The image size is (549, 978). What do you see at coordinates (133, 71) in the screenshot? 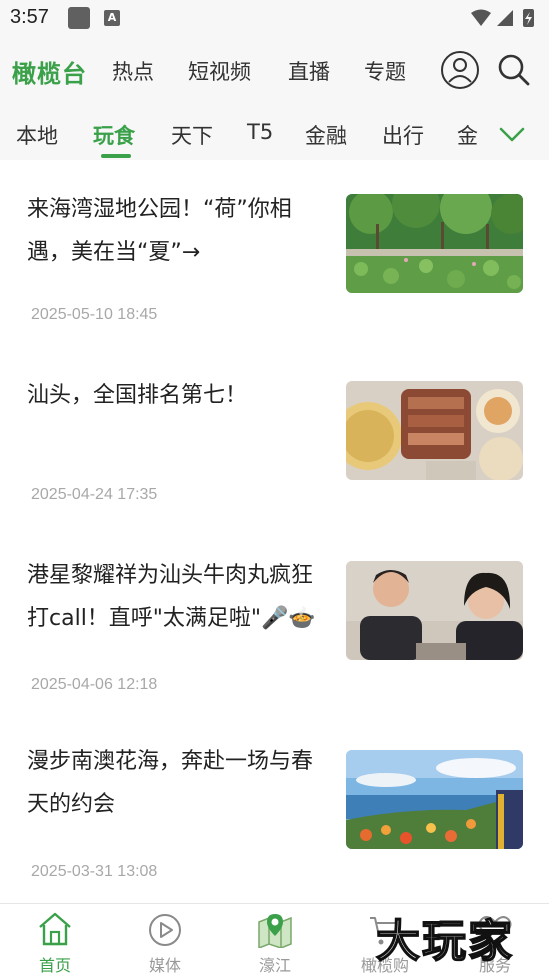
I see `nav-item-hot: 热点` at bounding box center [133, 71].